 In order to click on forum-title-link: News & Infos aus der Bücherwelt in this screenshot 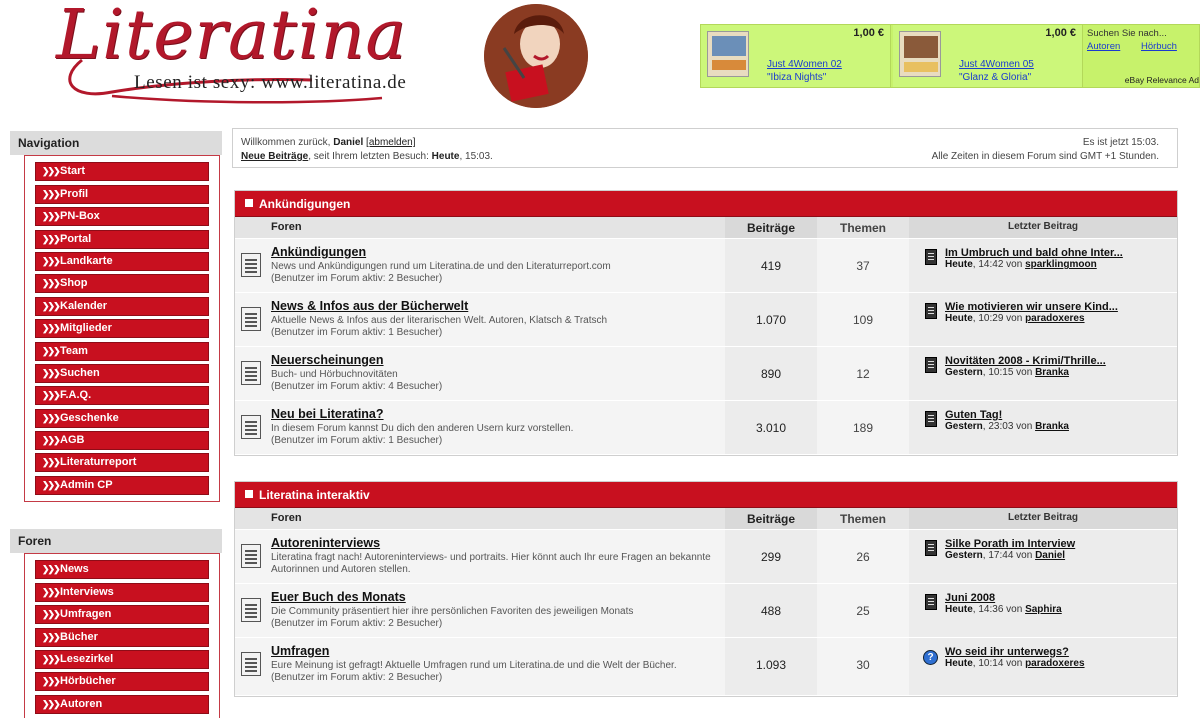, I will do `click(498, 306)`.